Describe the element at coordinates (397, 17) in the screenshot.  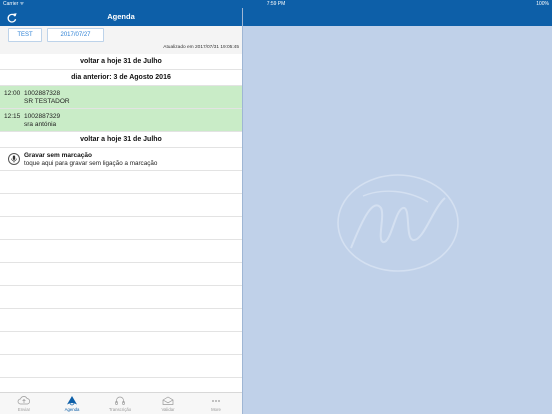
I see `detail-nav-bar` at that location.